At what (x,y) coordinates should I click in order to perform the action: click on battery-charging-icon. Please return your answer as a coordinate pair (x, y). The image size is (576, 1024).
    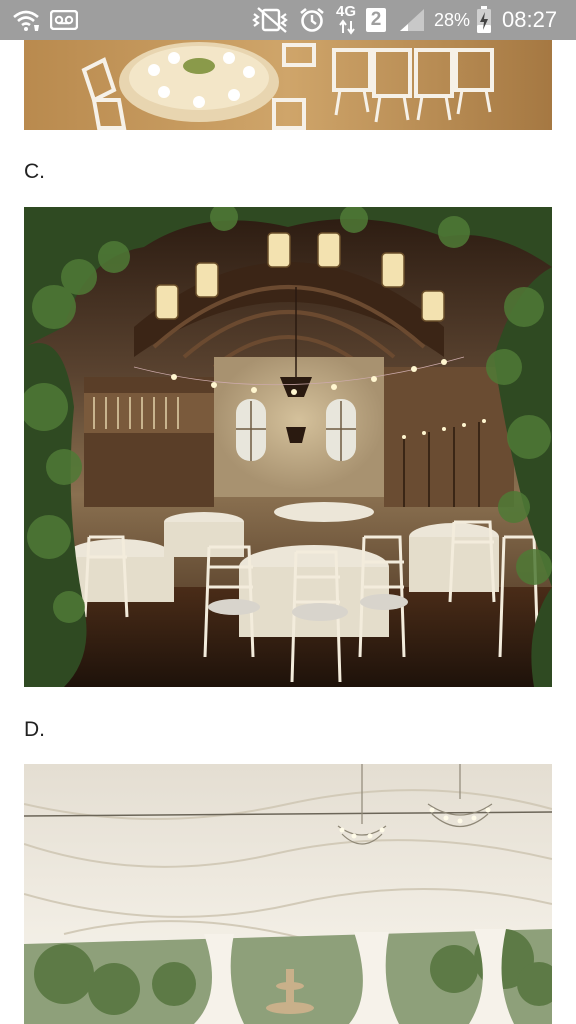
    Looking at the image, I should click on (484, 20).